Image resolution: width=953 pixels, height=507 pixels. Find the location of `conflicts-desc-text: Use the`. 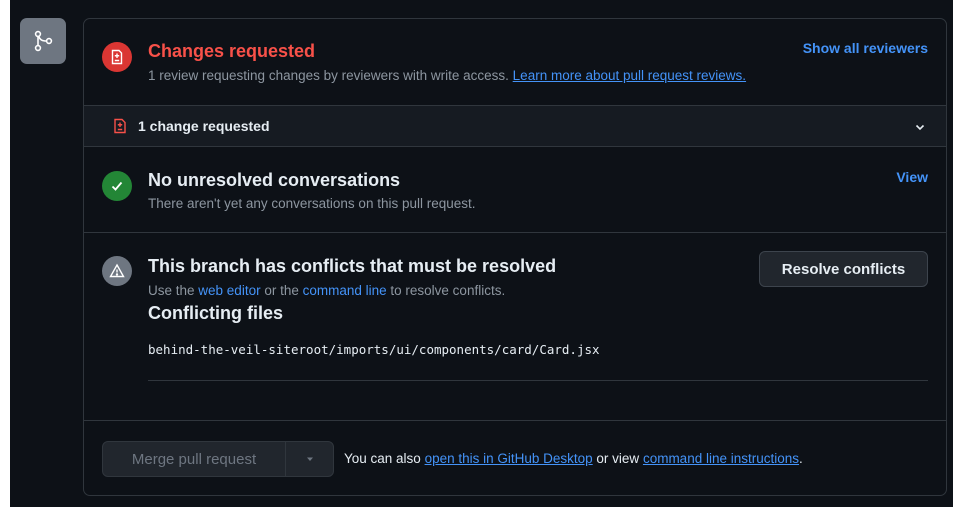

conflicts-desc-text: Use the is located at coordinates (173, 290).